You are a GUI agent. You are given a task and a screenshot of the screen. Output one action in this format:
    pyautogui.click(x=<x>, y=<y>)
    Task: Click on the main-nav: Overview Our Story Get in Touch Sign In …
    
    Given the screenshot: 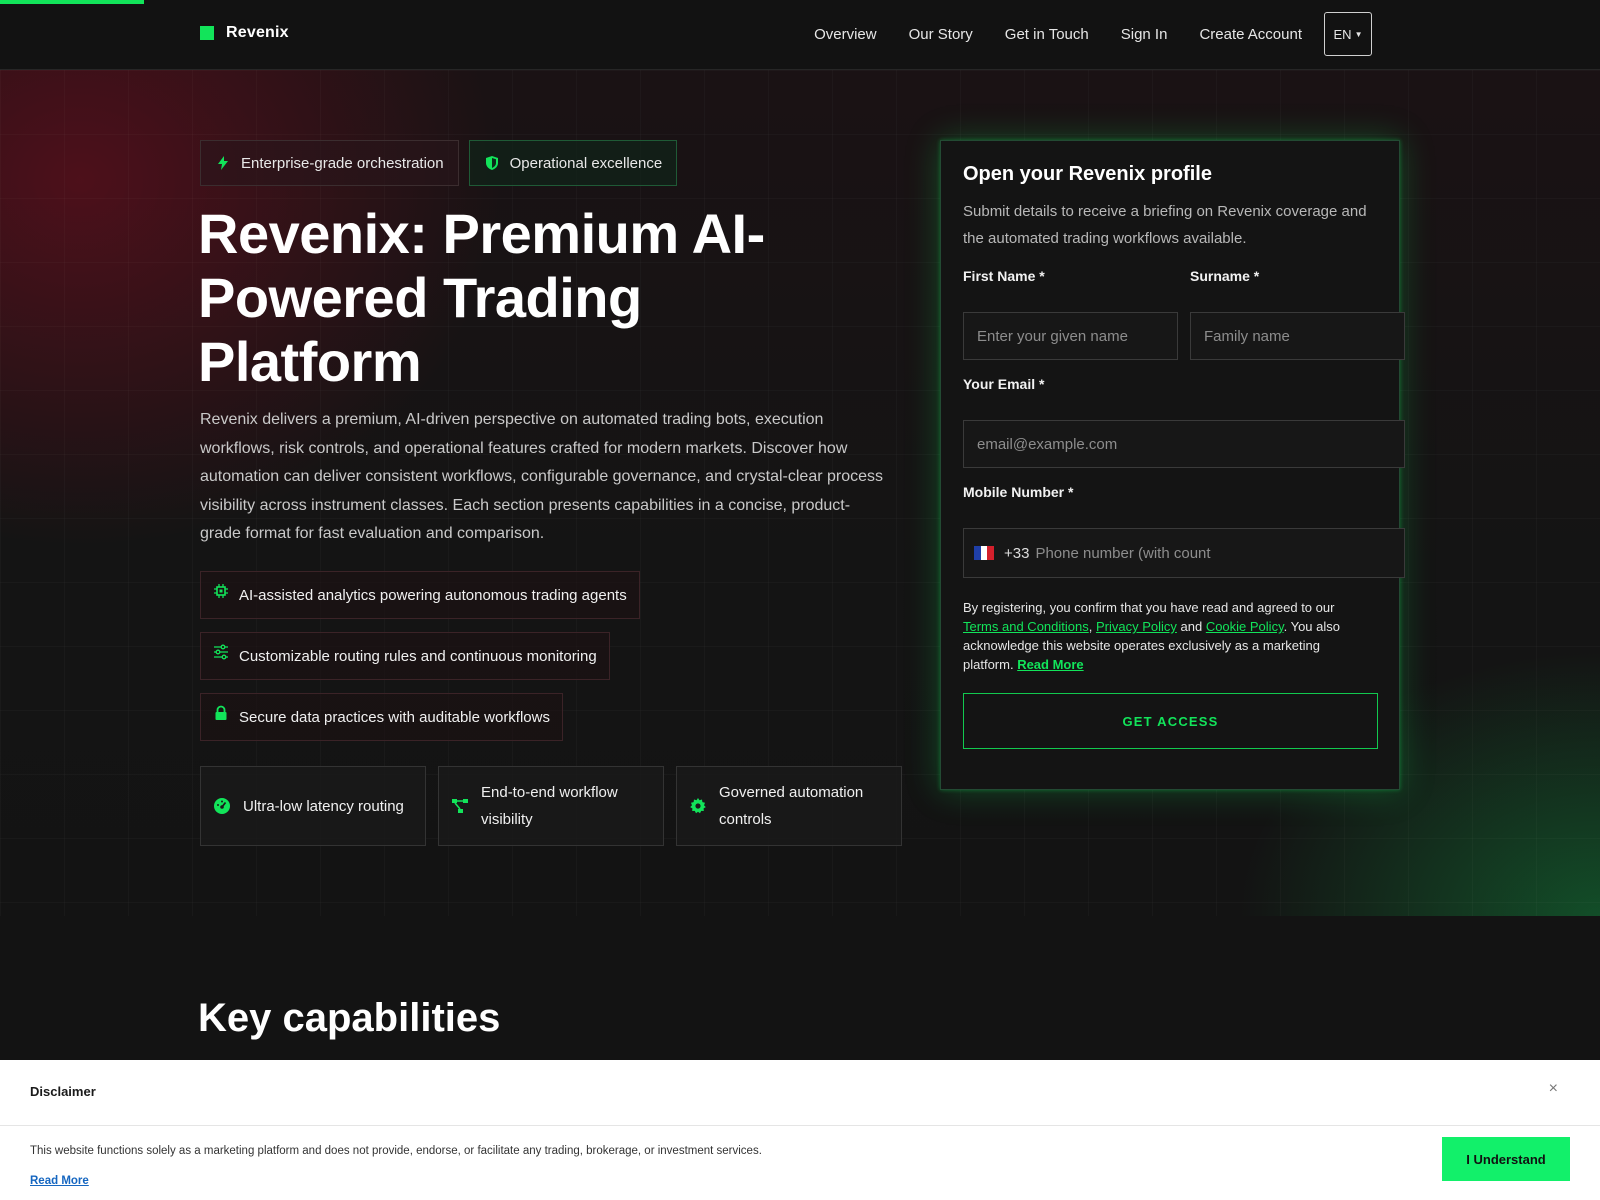 What is the action you would take?
    pyautogui.click(x=1093, y=34)
    